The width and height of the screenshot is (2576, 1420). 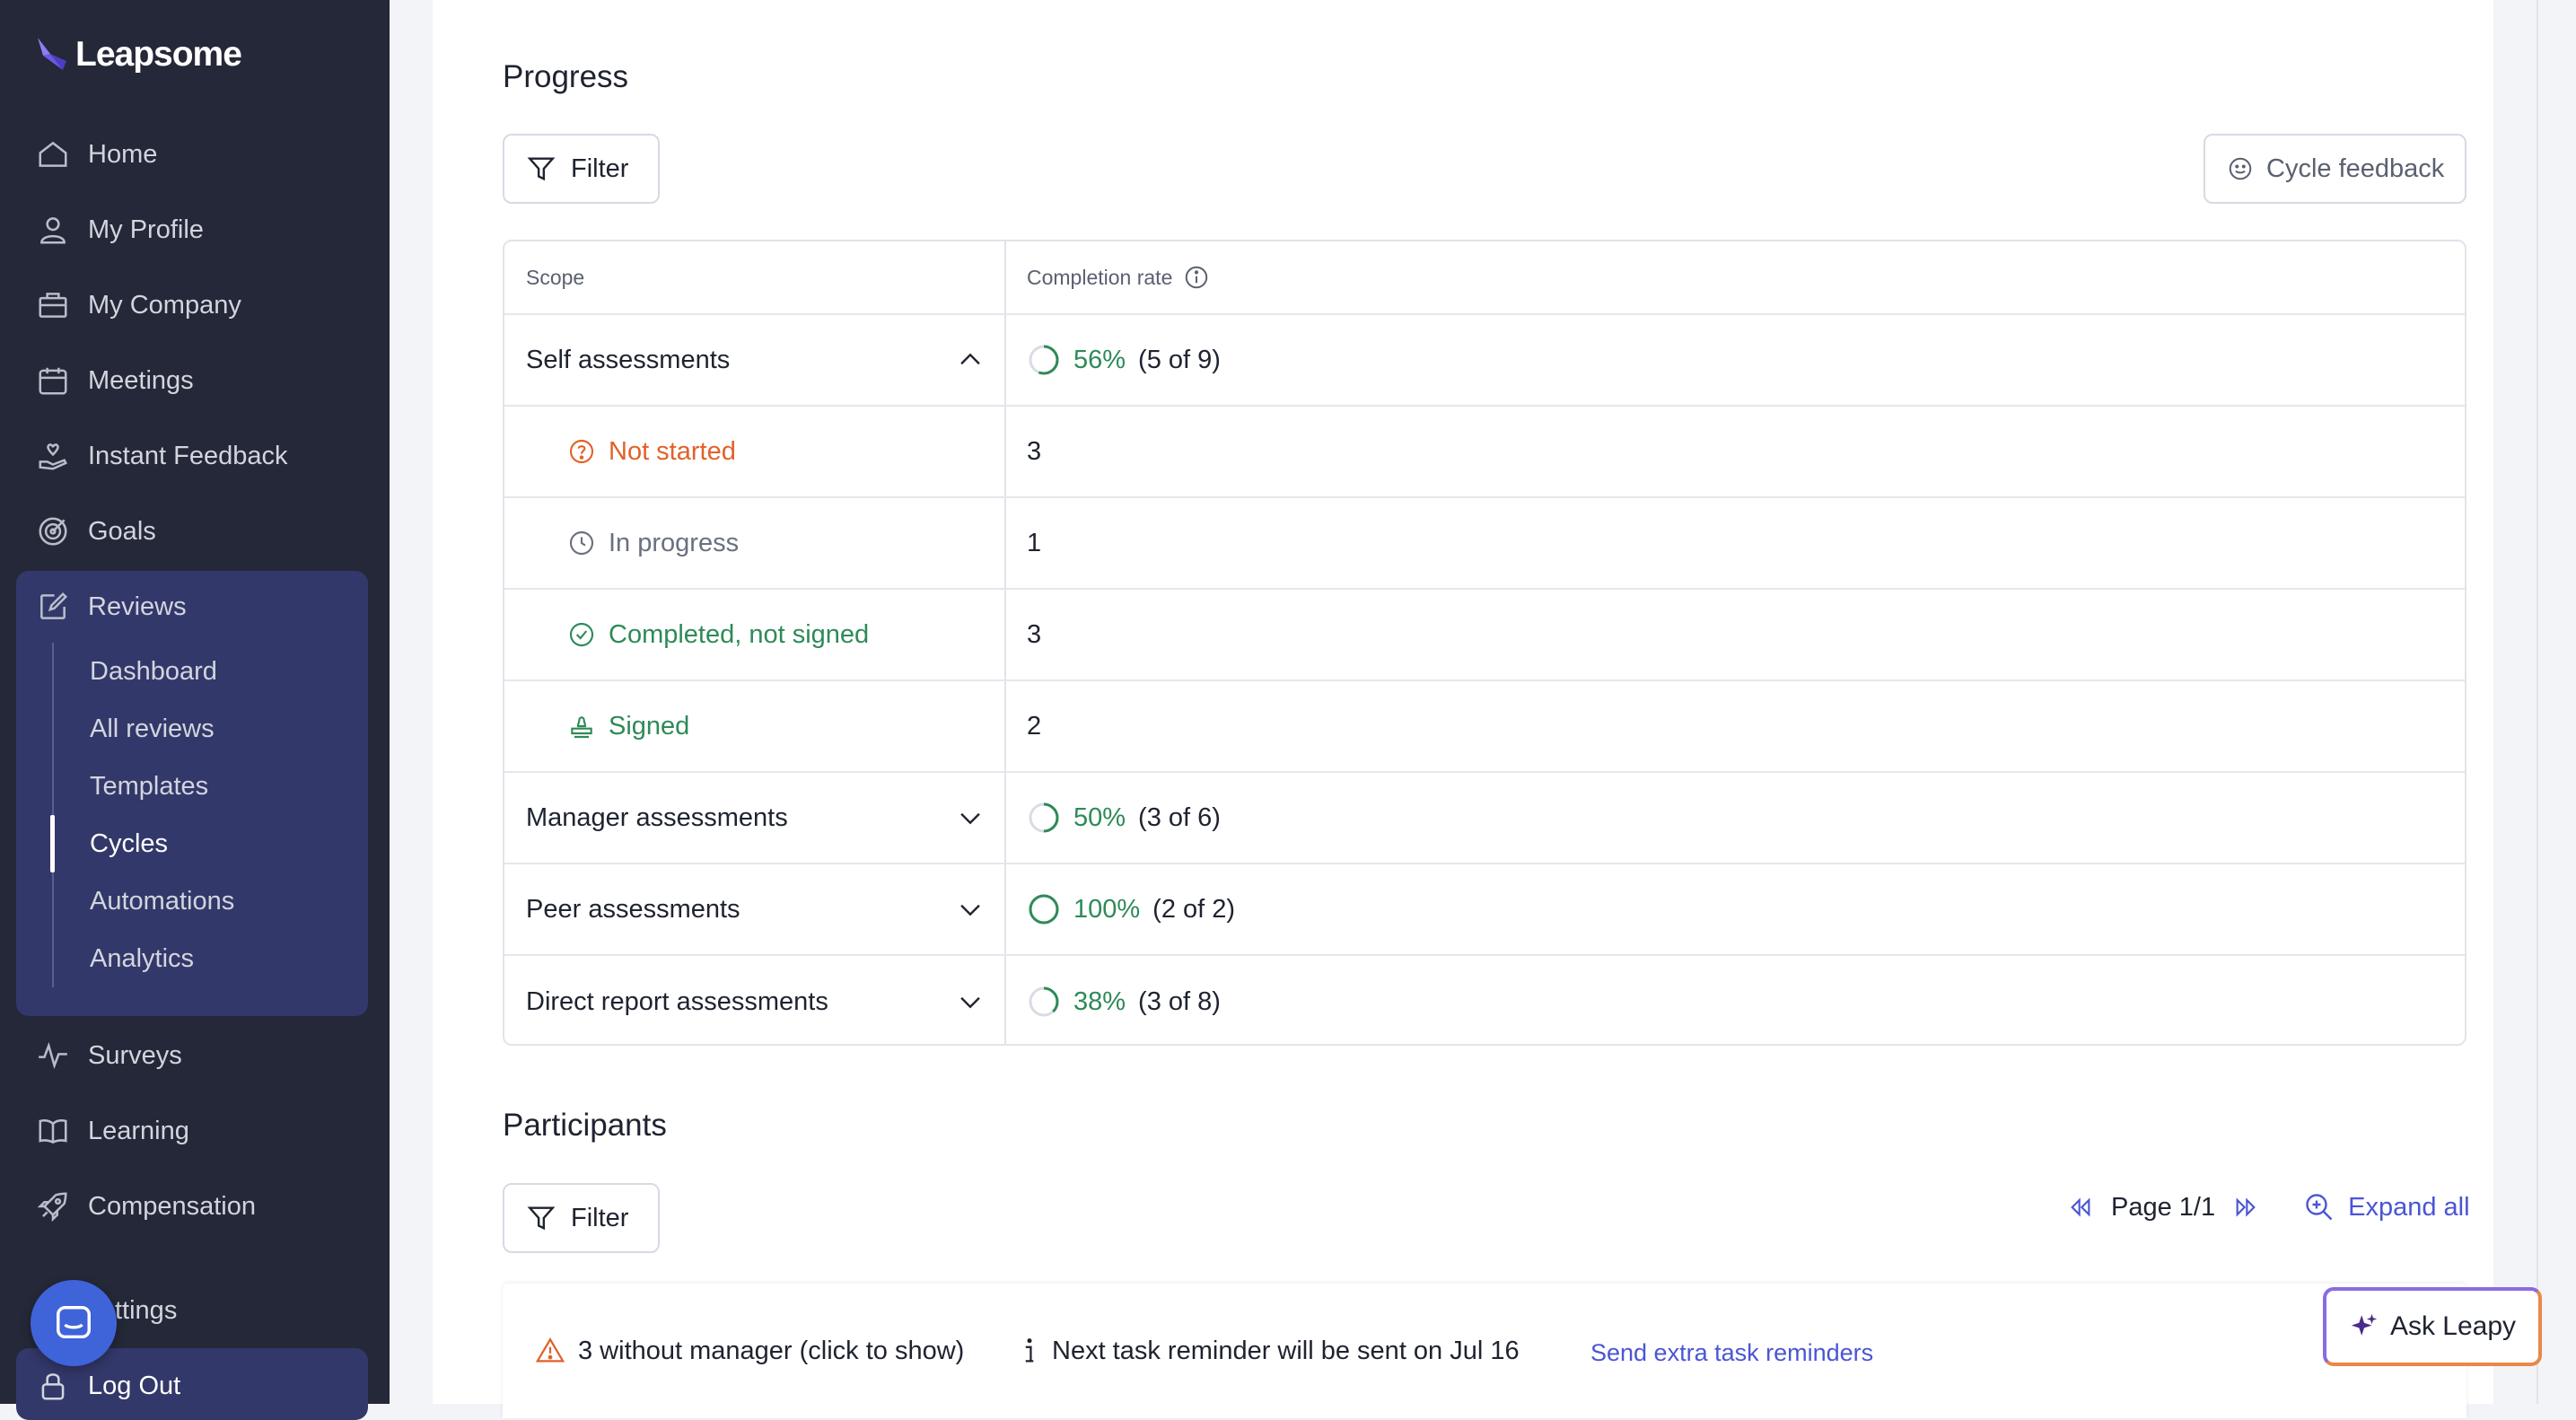 I want to click on sidebar-item-label: Reviews, so click(x=137, y=606).